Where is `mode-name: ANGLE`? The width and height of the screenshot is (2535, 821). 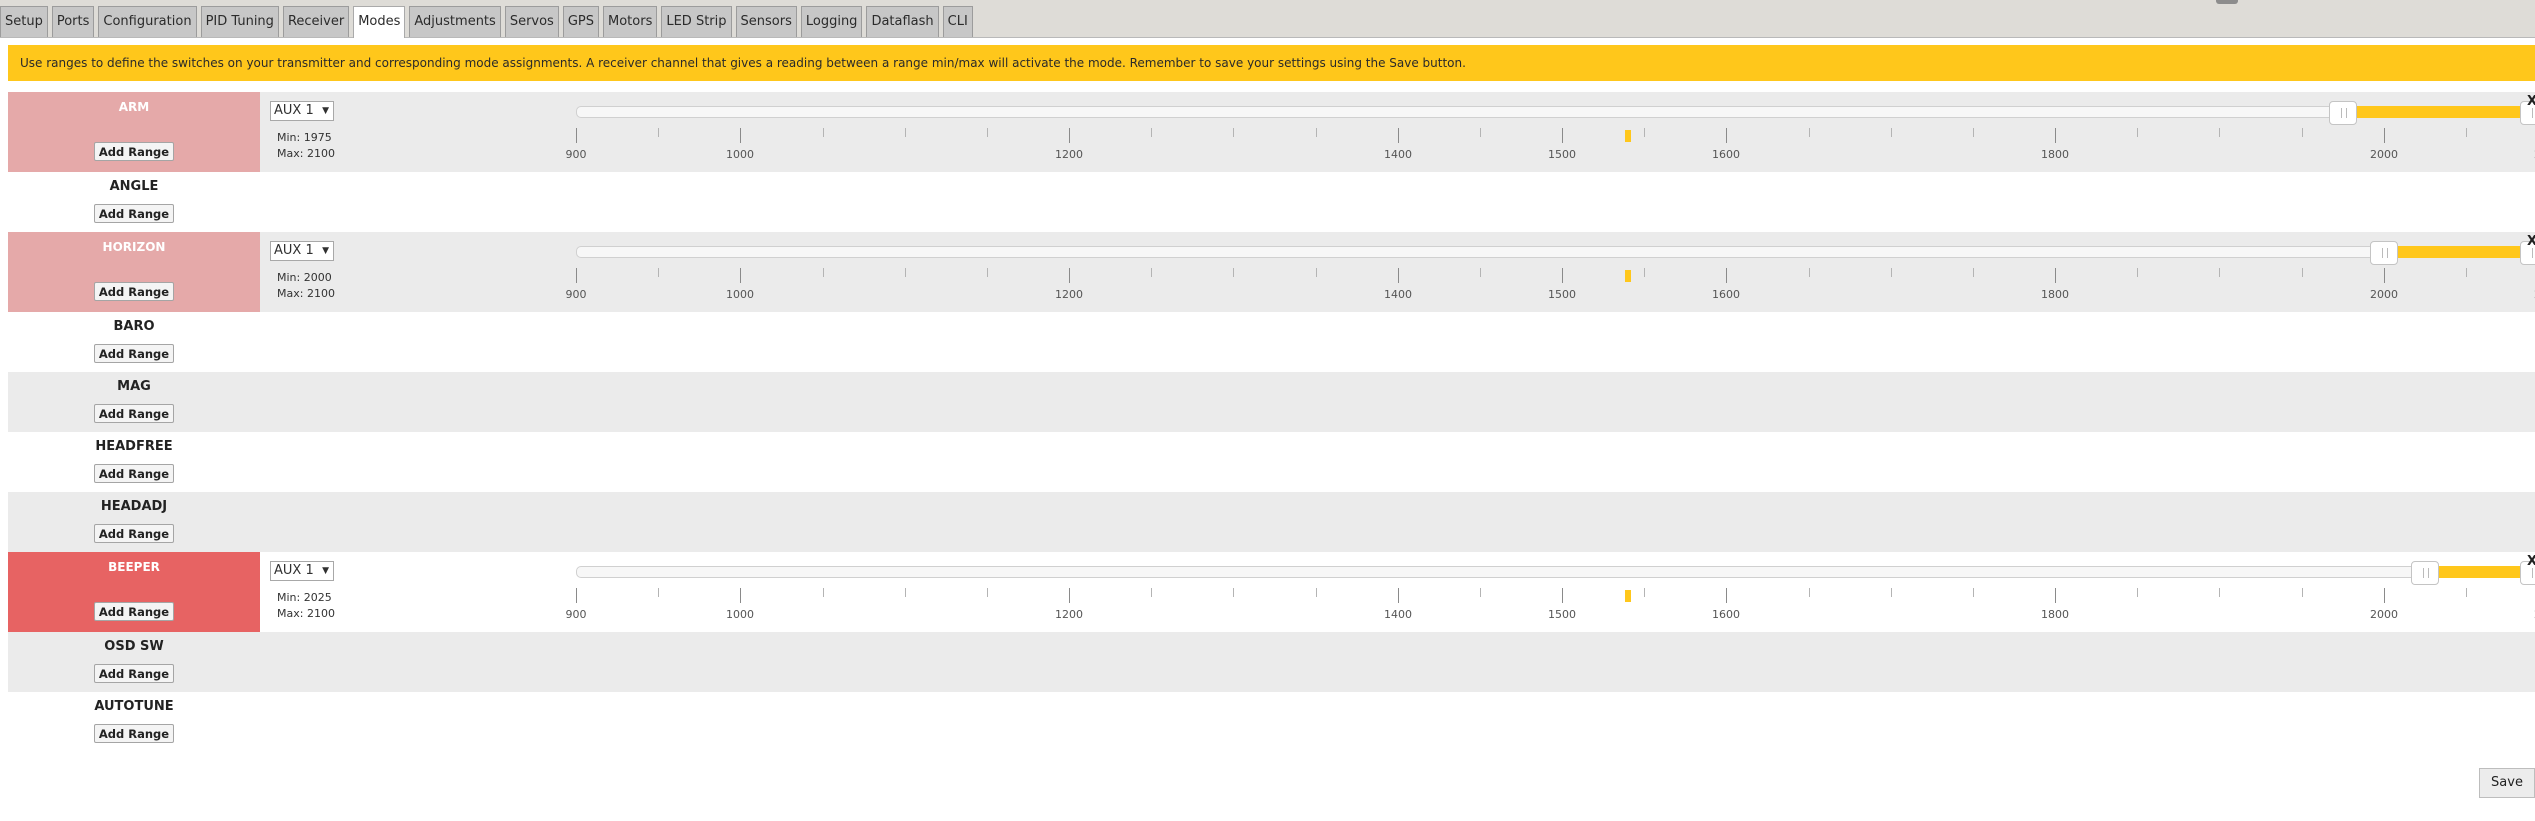
mode-name: ANGLE is located at coordinates (134, 186).